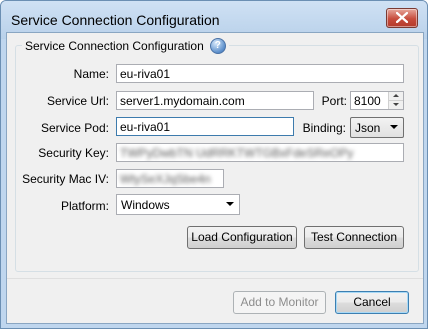 The height and width of the screenshot is (329, 428). I want to click on help-icon: ?, so click(217, 46).